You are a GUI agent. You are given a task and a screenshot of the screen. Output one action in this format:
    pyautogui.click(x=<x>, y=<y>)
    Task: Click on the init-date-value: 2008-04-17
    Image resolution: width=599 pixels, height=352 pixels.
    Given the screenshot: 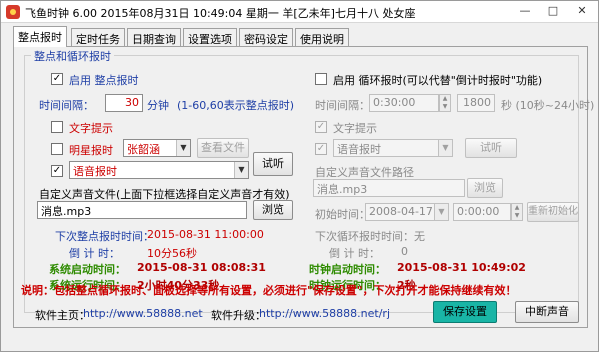 What is the action you would take?
    pyautogui.click(x=401, y=211)
    